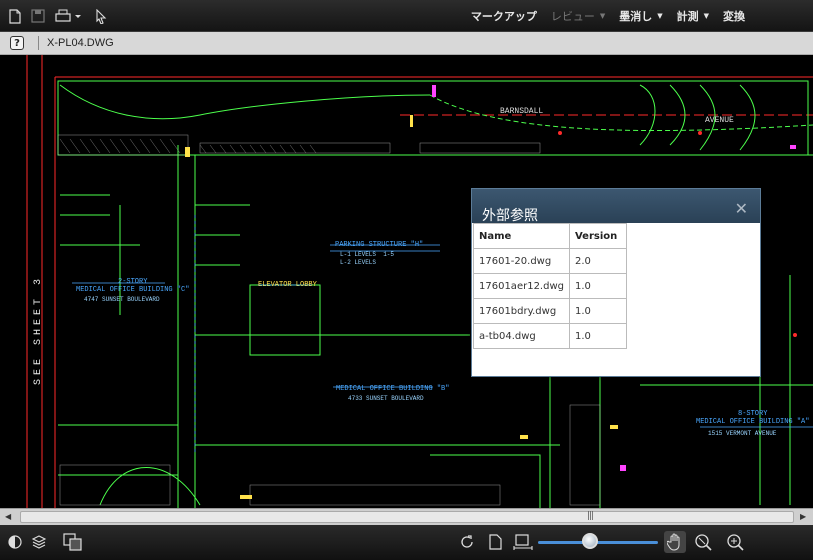  I want to click on label-mob-b: MEDICAL OFFICE BUILDING "B", so click(393, 389).